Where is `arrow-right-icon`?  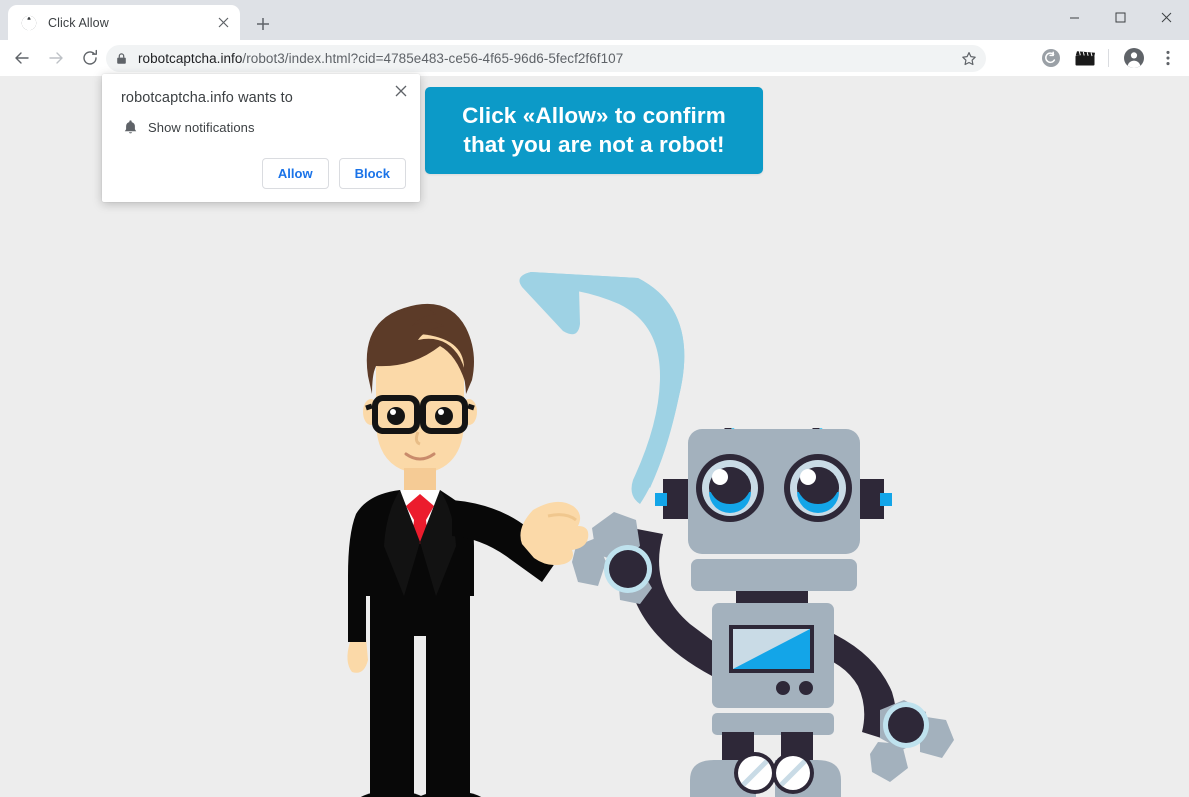 arrow-right-icon is located at coordinates (56, 58).